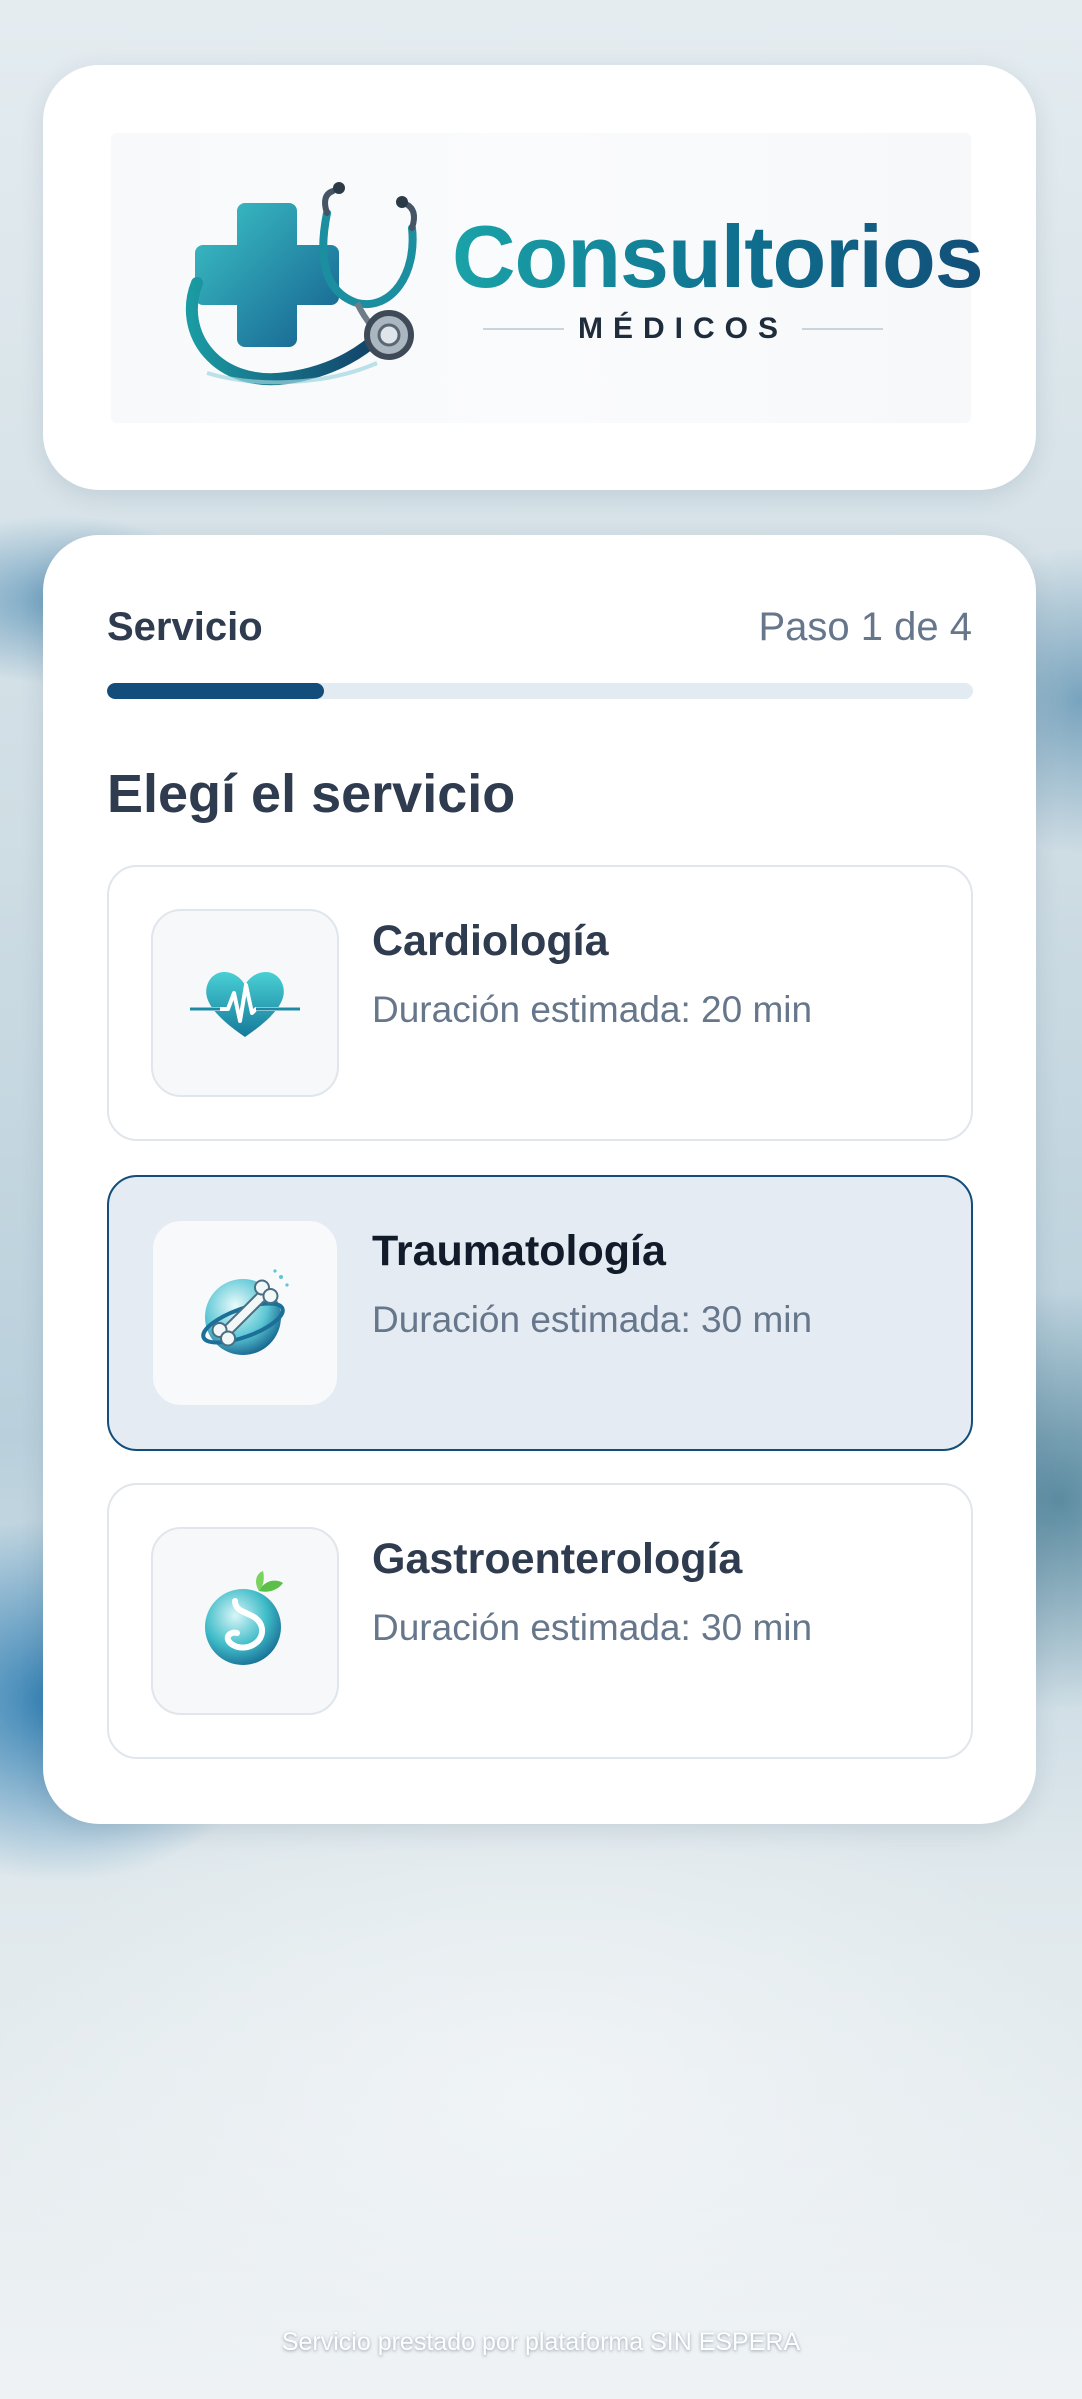 The image size is (1082, 2399). I want to click on service-name: Traumatología, so click(519, 1251).